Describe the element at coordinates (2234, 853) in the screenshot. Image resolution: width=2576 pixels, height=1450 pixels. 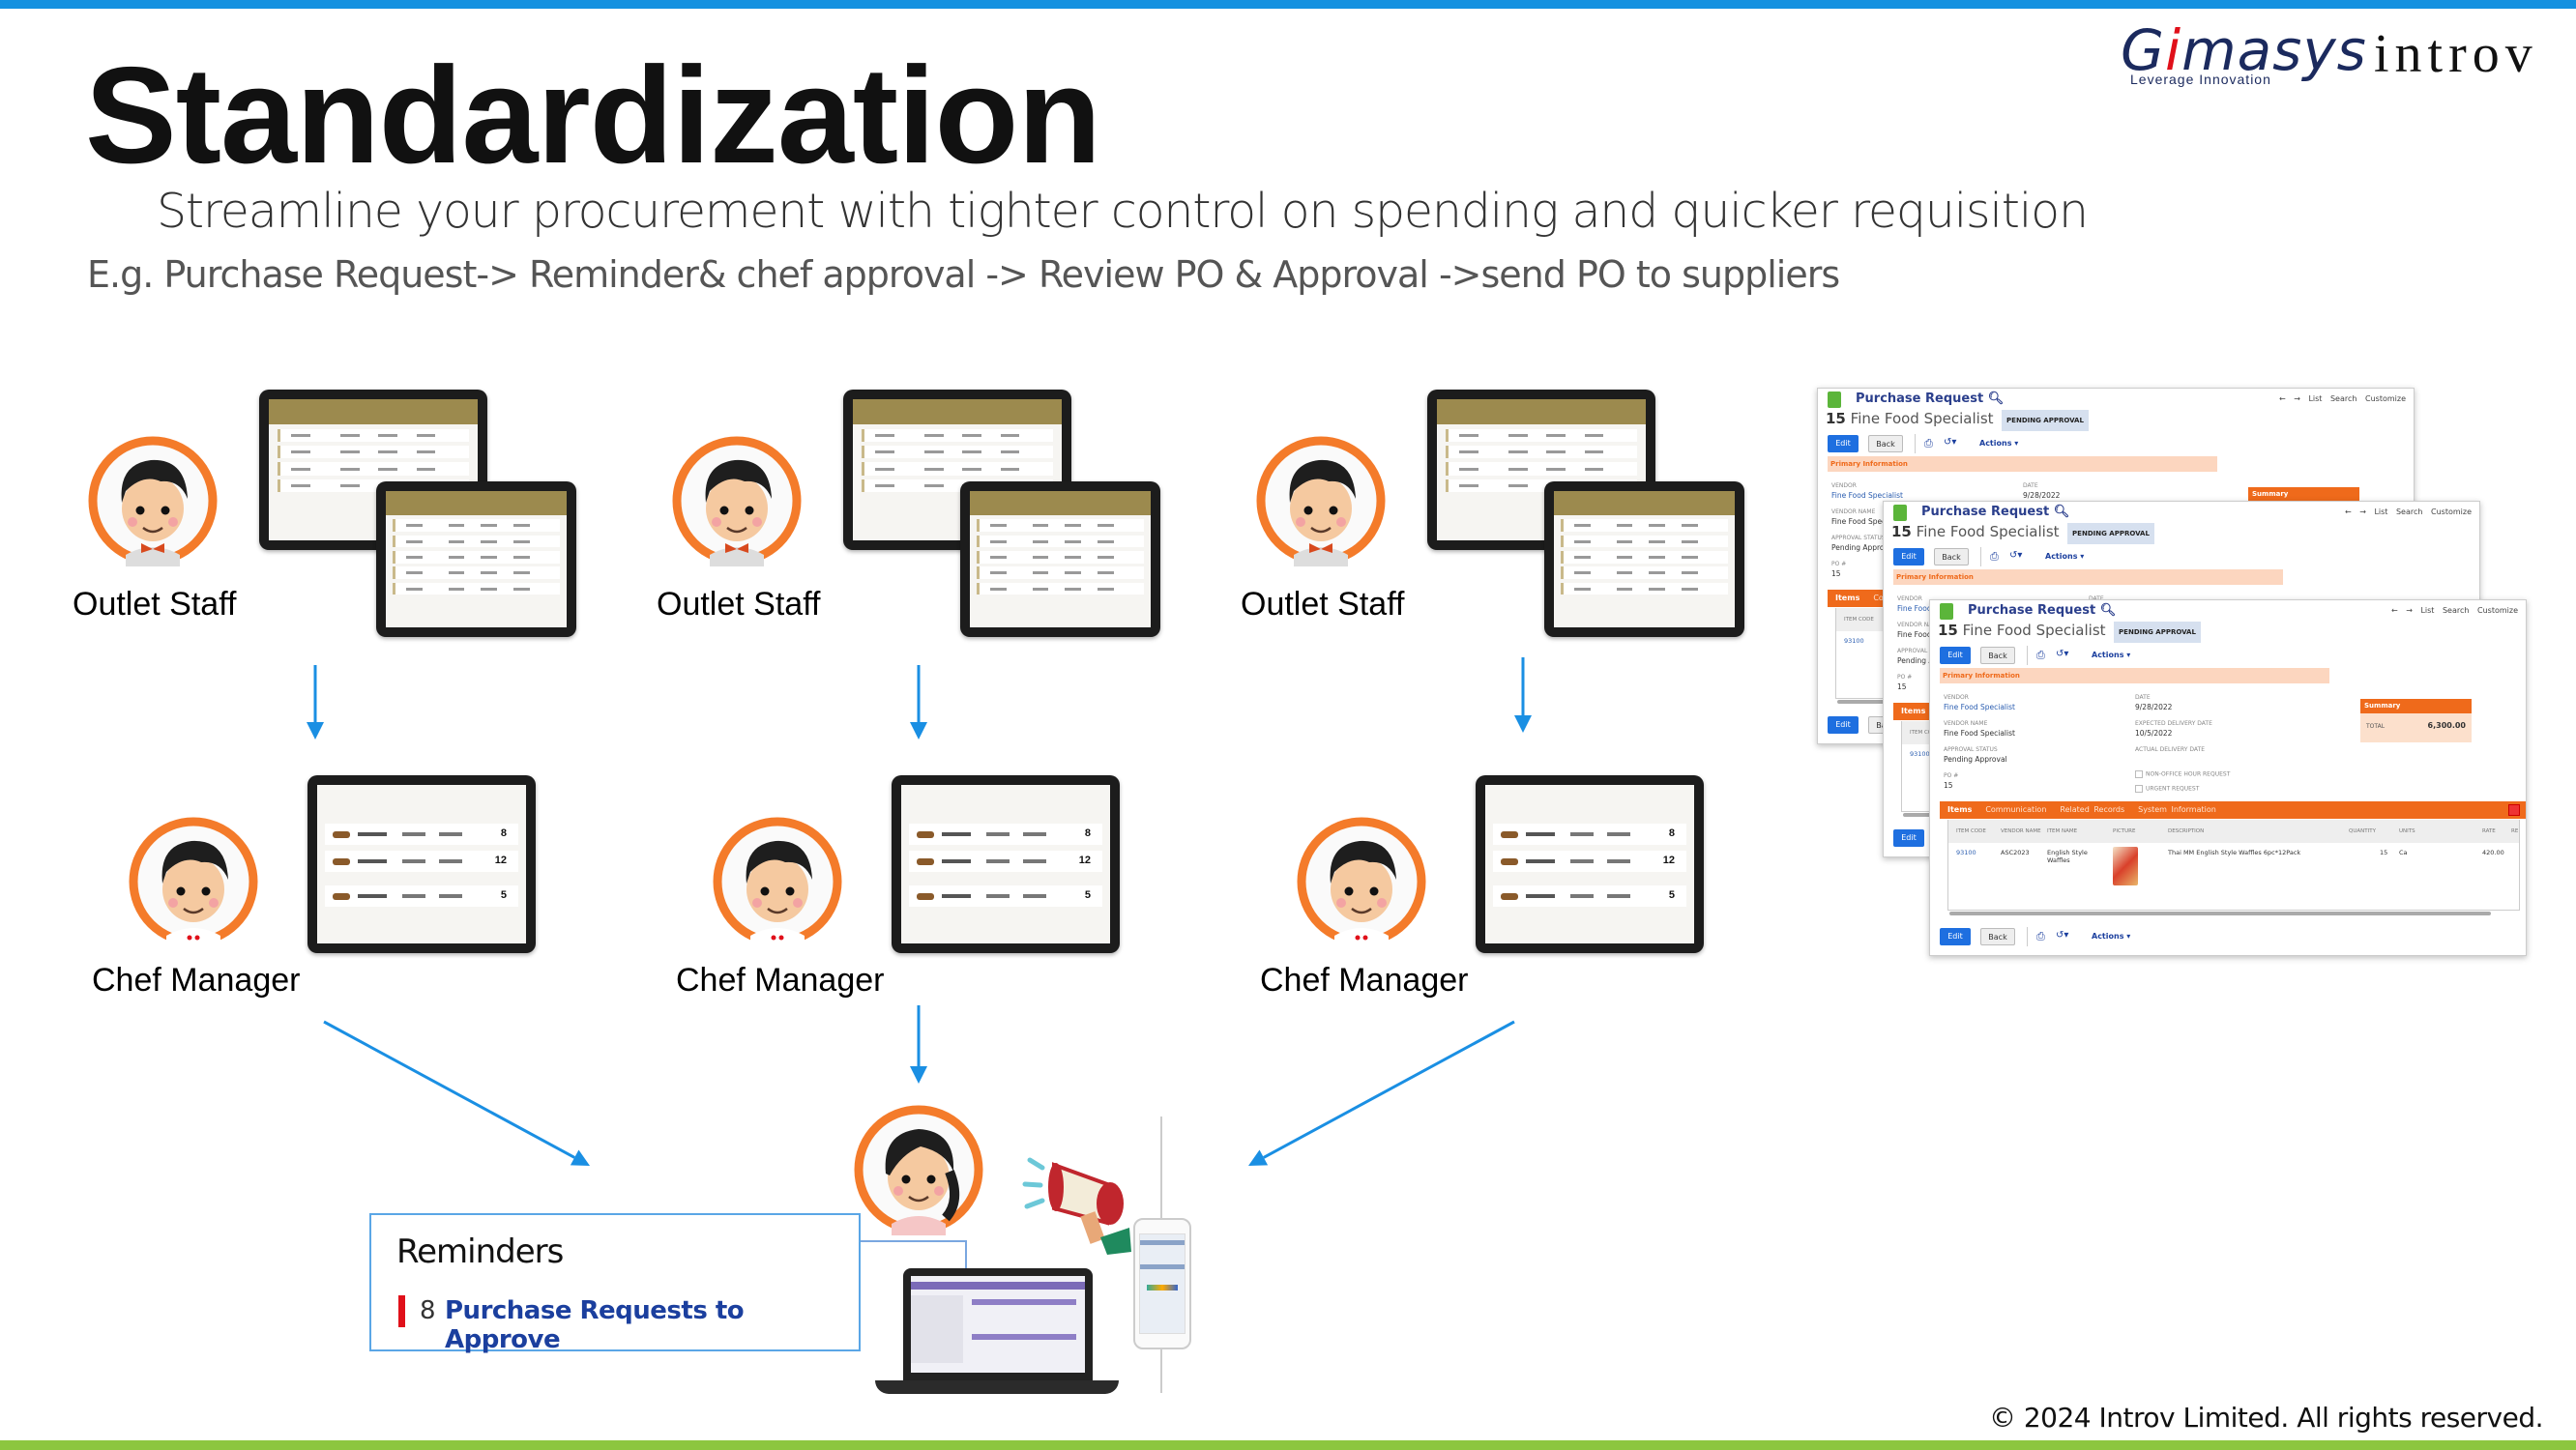
I see `description-cell: Thai MM English Style Waffles 6pc*12Pack` at that location.